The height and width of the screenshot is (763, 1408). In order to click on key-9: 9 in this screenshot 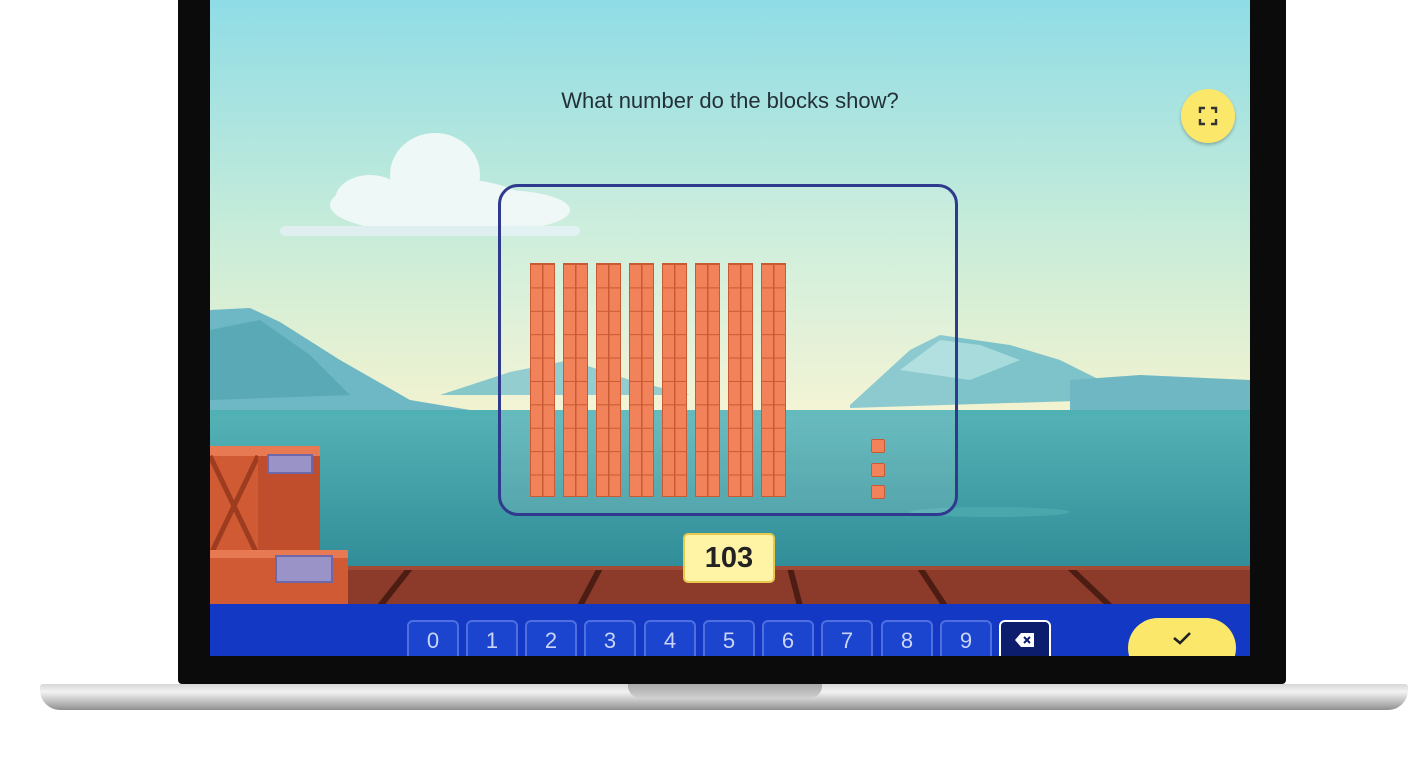, I will do `click(966, 638)`.